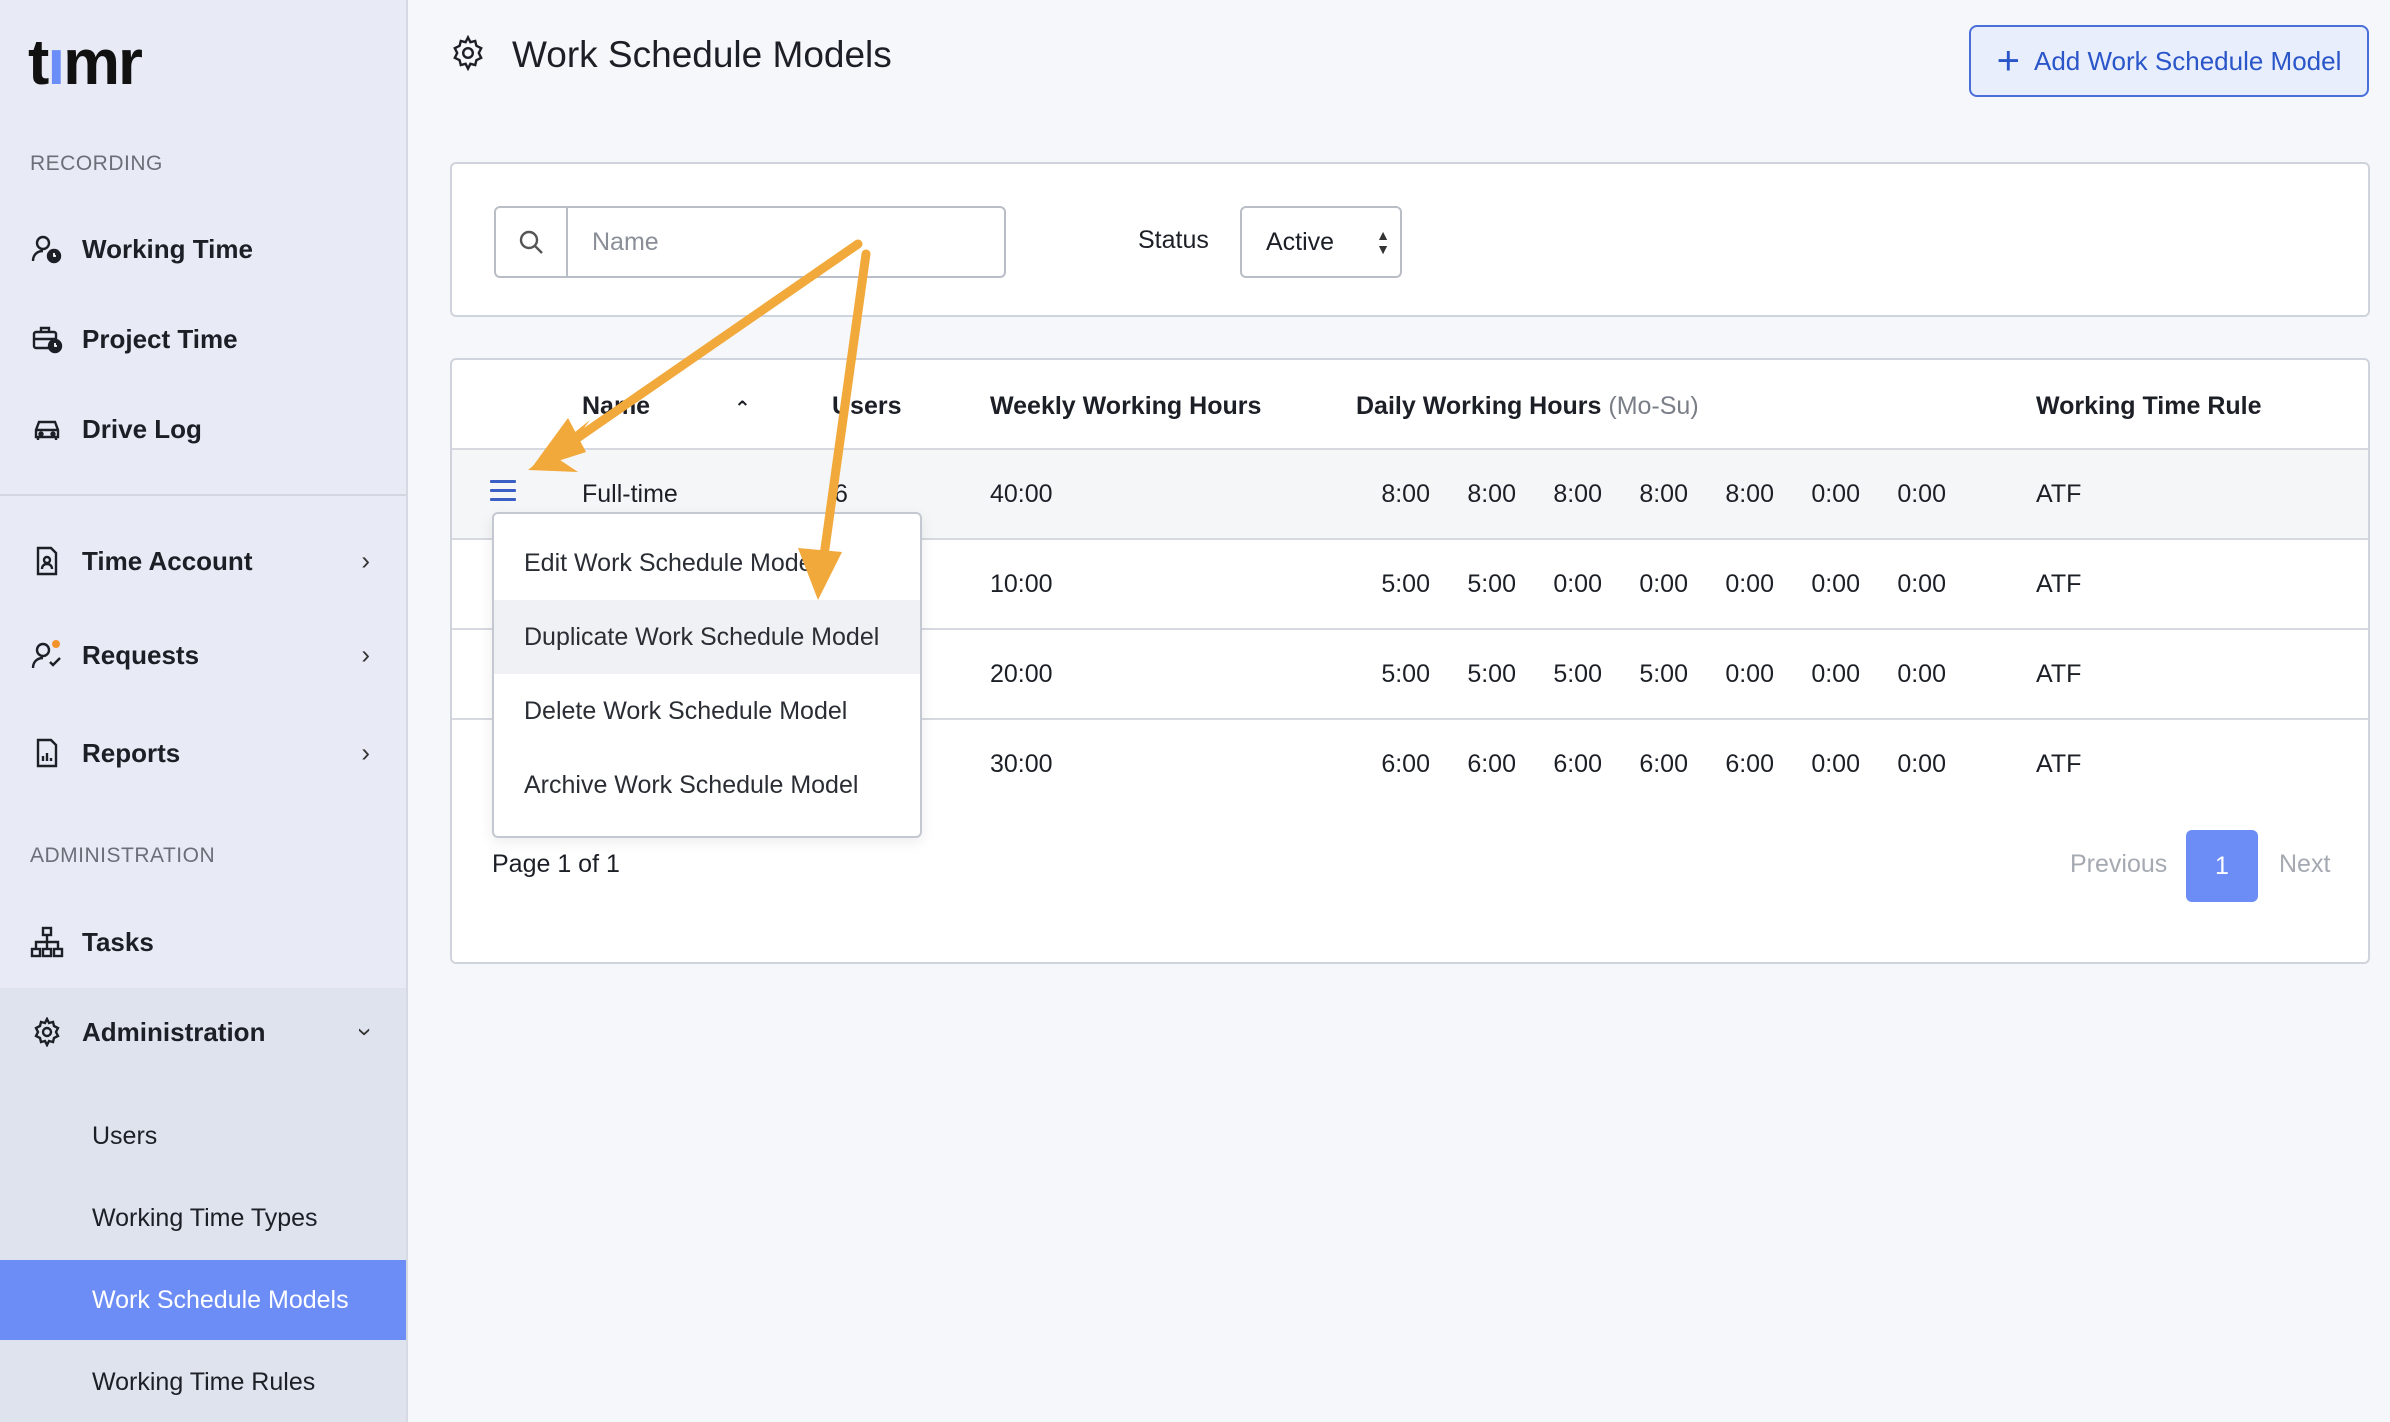  I want to click on sidebar-item-reports: Reports ›, so click(203, 753).